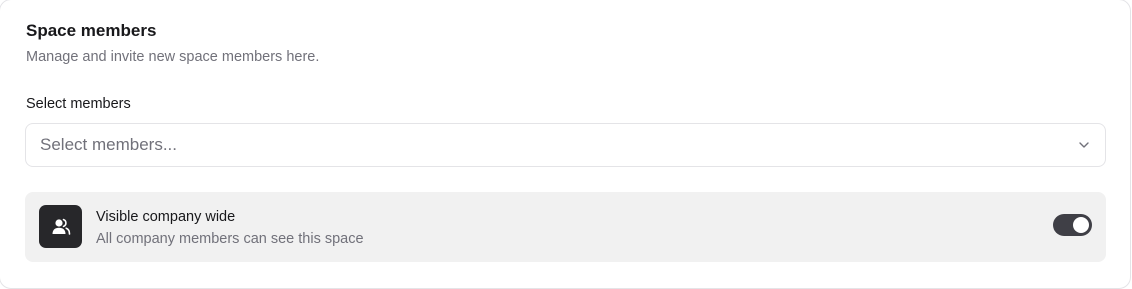 This screenshot has height=289, width=1132. I want to click on select-members-label: Select members, so click(78, 104).